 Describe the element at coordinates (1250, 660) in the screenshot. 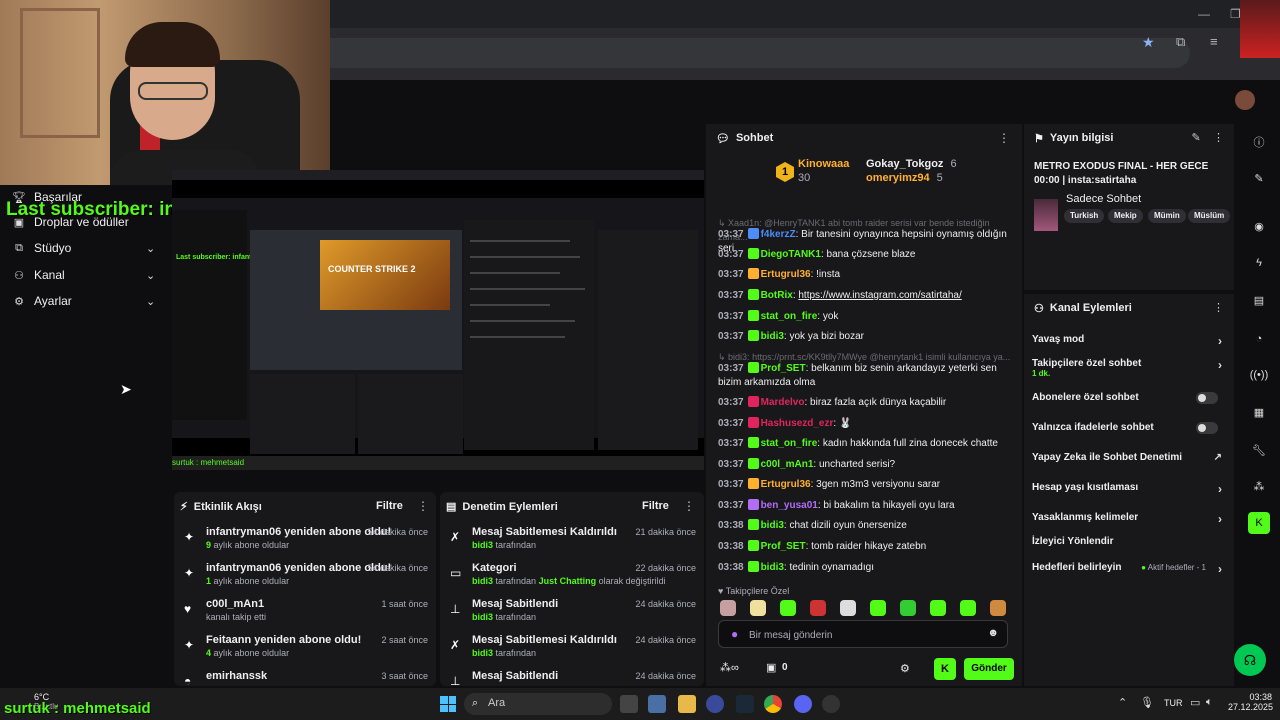

I see `support-headset-icon: ☊` at that location.